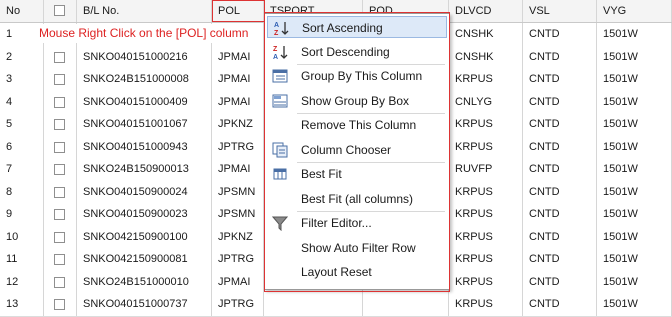  I want to click on table-cell: SNKO040151000409, so click(144, 102).